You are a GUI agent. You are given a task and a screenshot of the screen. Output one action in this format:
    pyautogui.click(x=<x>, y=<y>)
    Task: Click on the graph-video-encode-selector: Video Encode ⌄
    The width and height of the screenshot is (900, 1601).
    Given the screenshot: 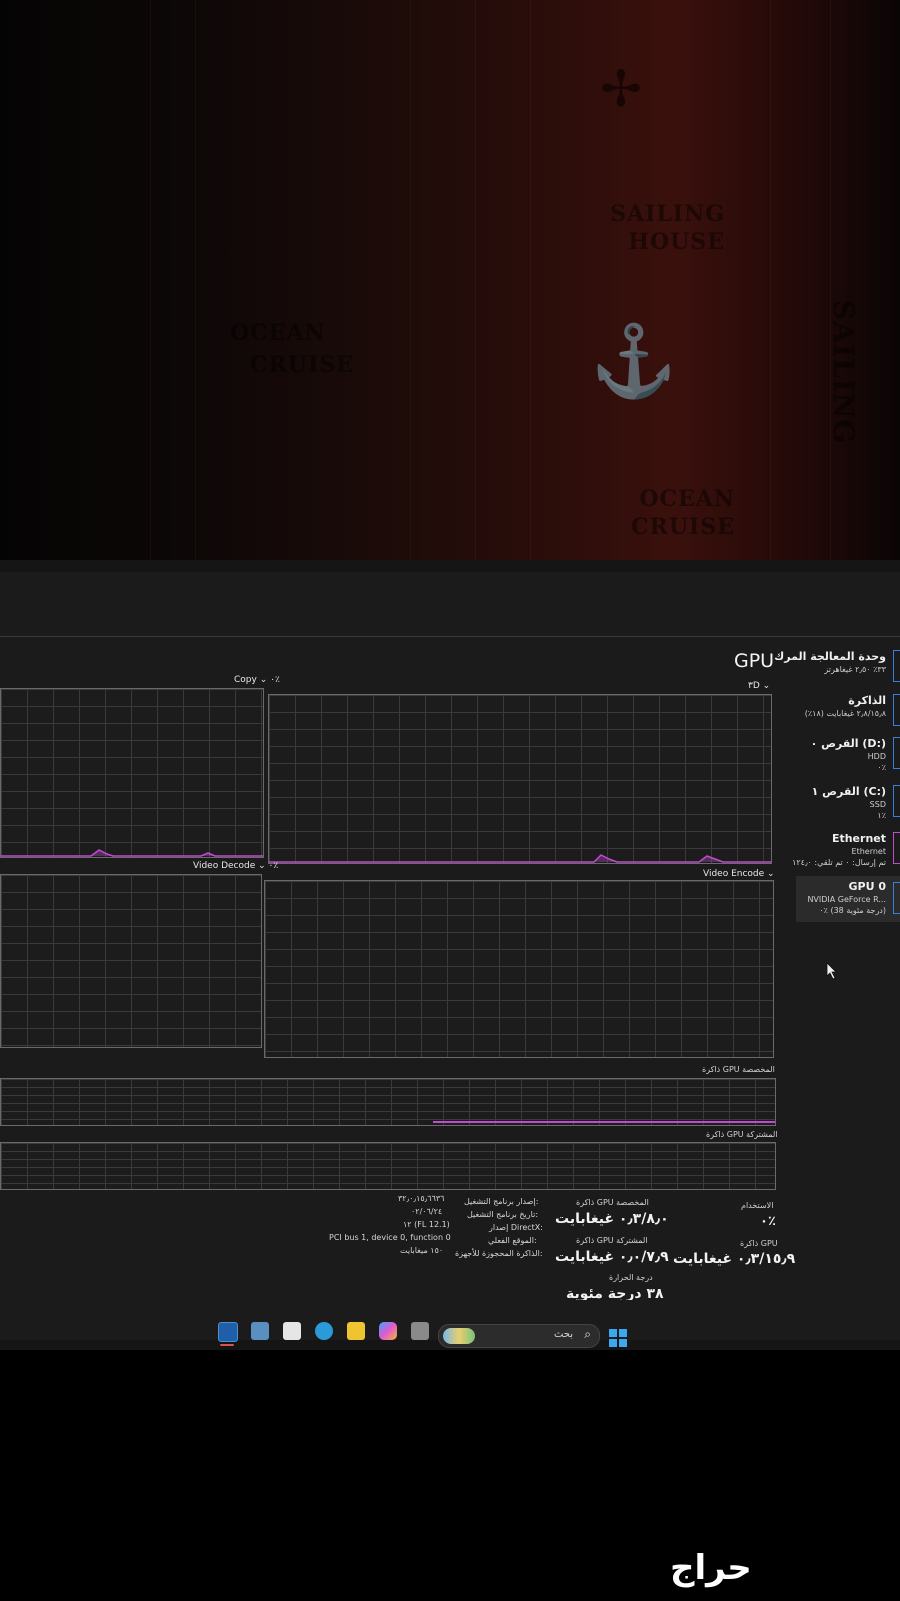 What is the action you would take?
    pyautogui.click(x=739, y=874)
    